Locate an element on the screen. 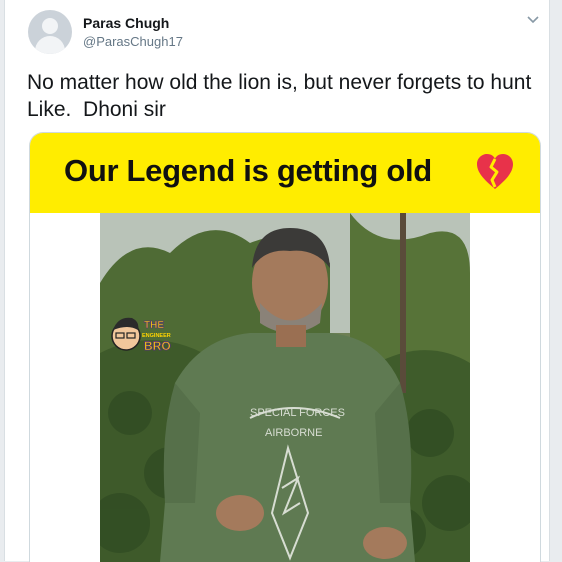 This screenshot has width=562, height=562. media-banner: Our Legend is getting old is located at coordinates (285, 173).